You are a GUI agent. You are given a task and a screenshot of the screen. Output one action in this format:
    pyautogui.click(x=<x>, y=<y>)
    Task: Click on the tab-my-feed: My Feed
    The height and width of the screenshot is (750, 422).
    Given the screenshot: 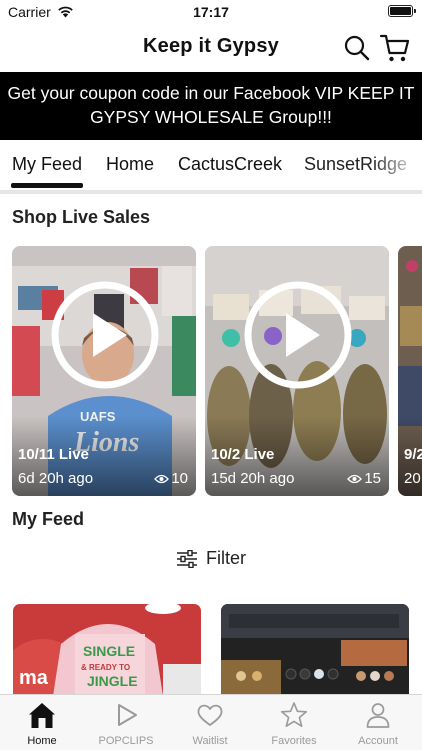 What is the action you would take?
    pyautogui.click(x=47, y=164)
    